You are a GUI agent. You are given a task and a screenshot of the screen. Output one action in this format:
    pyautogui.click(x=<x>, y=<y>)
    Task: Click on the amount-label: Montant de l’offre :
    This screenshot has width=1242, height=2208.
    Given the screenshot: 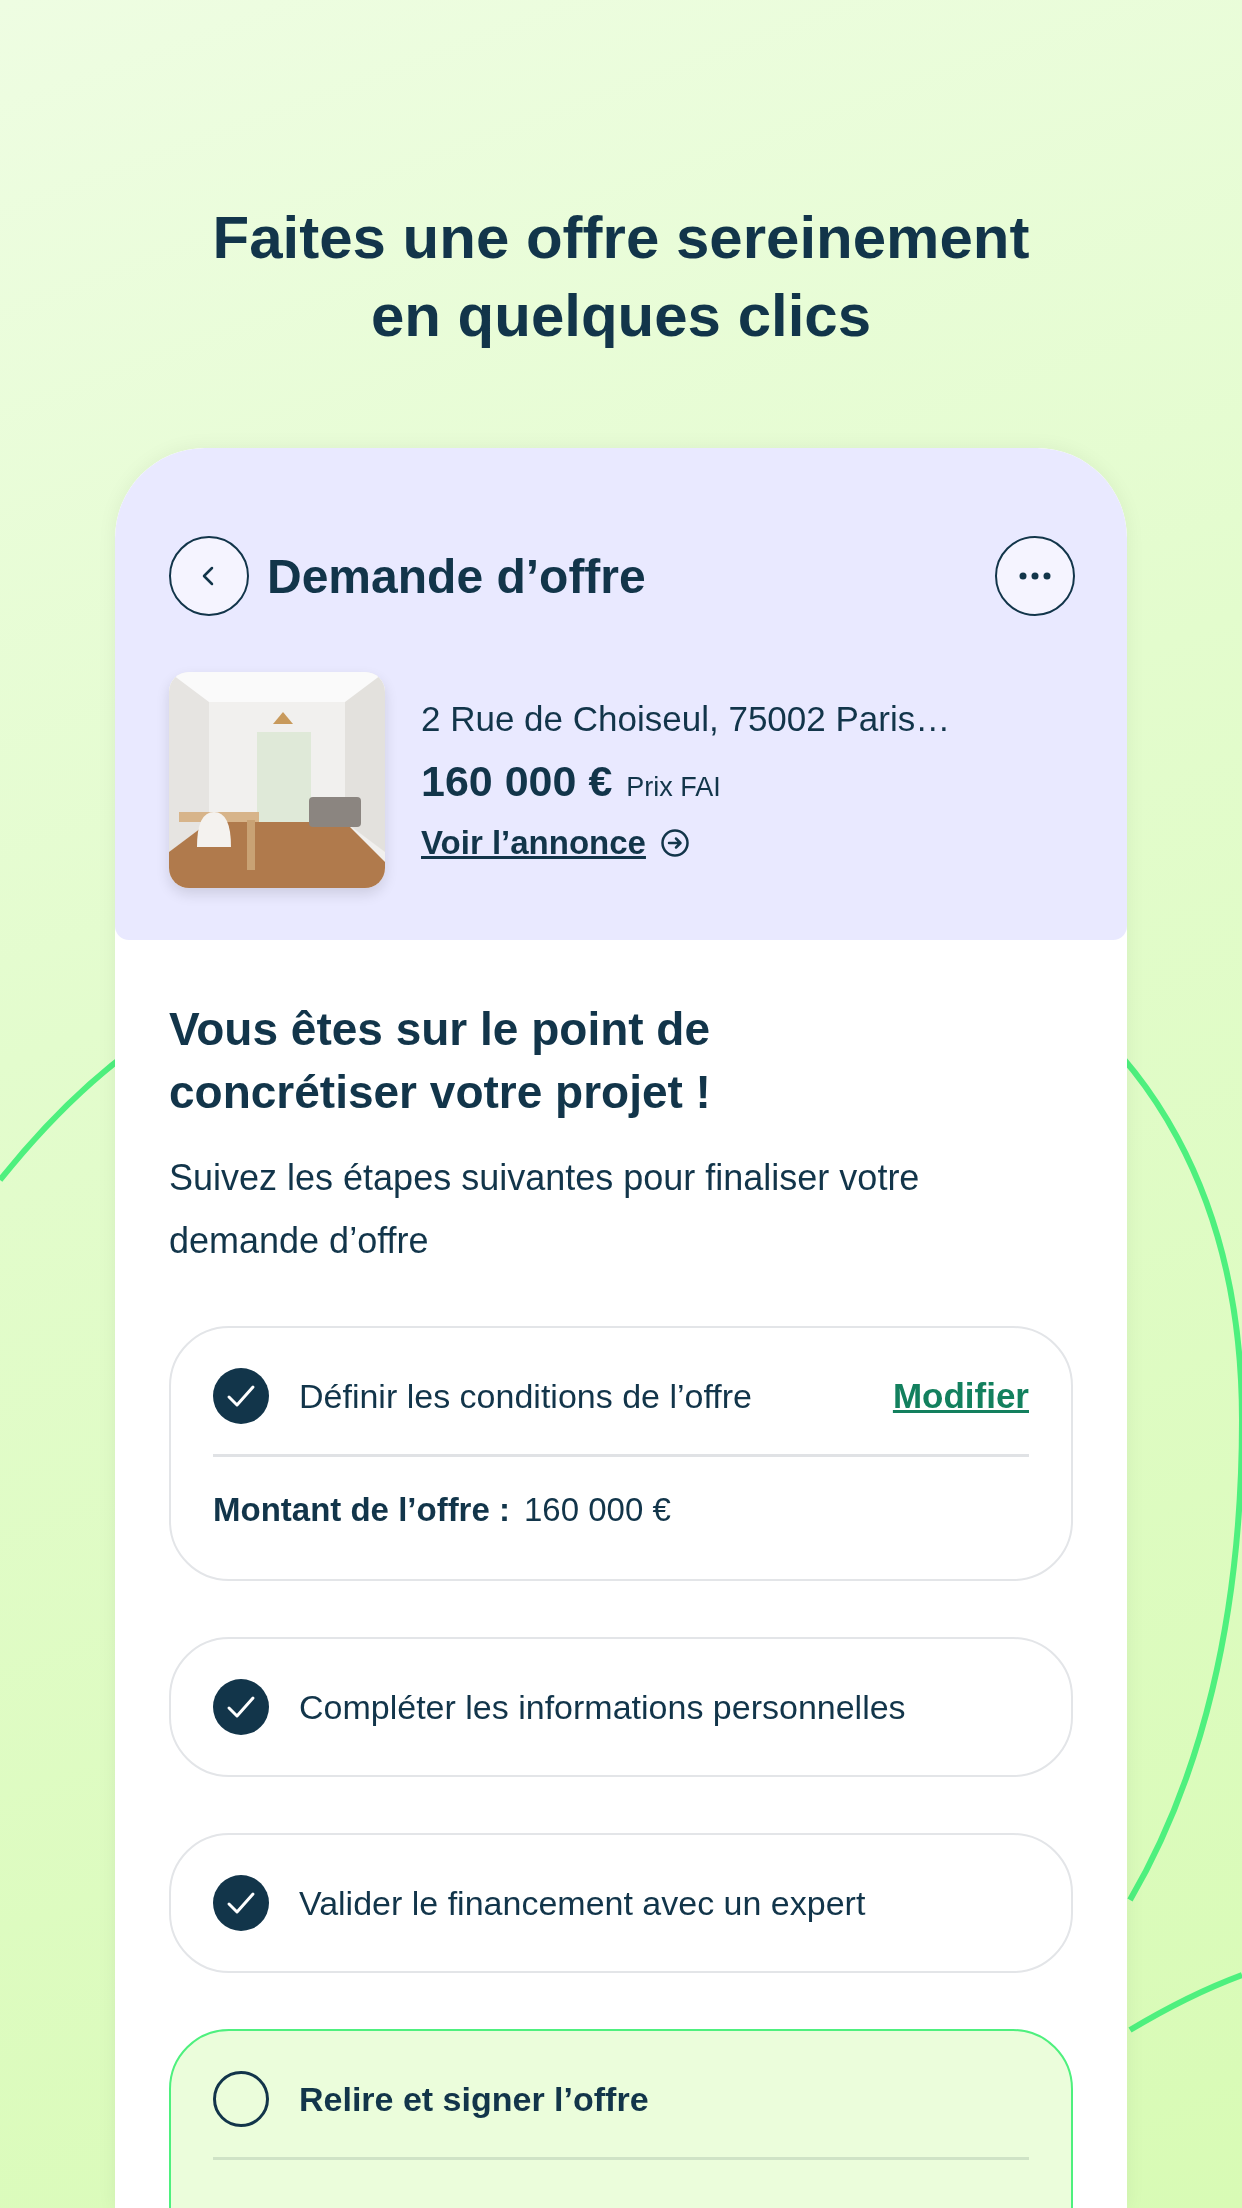 What is the action you would take?
    pyautogui.click(x=361, y=1510)
    